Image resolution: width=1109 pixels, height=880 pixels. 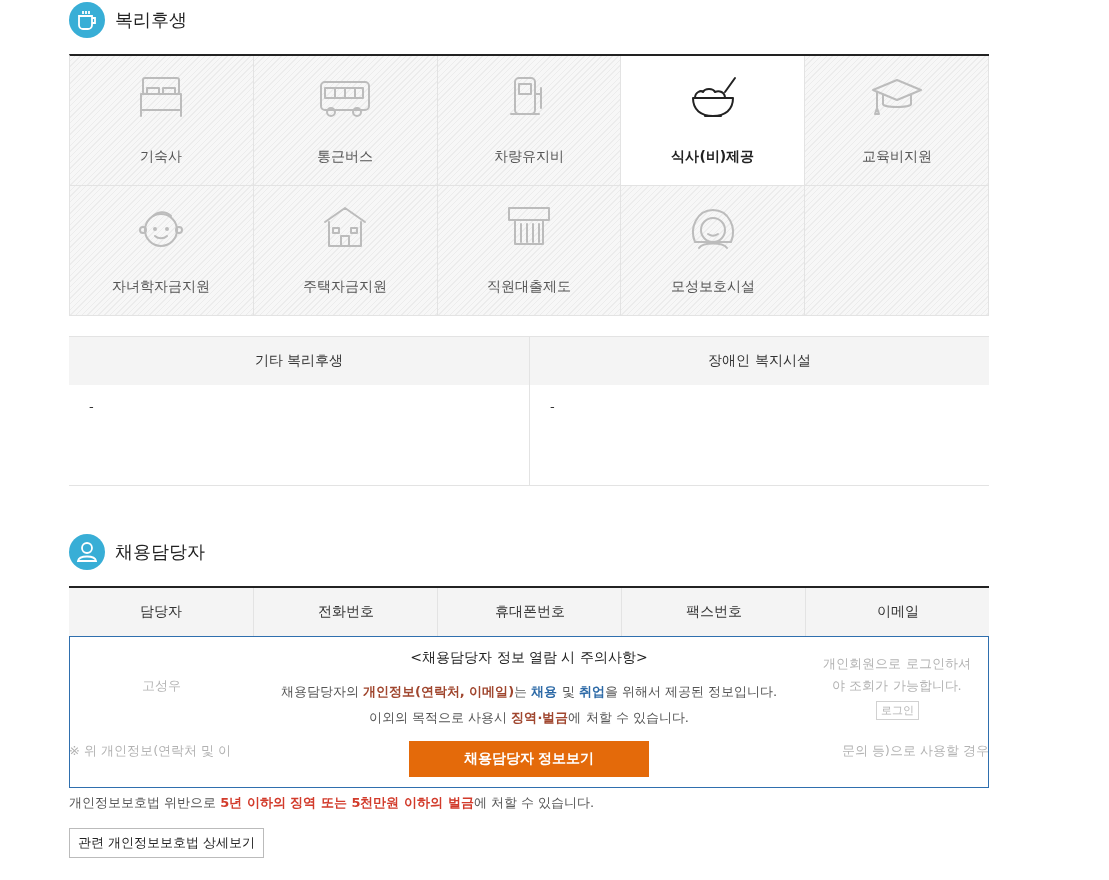 I want to click on welfare-item: 교육비지원, so click(x=897, y=121).